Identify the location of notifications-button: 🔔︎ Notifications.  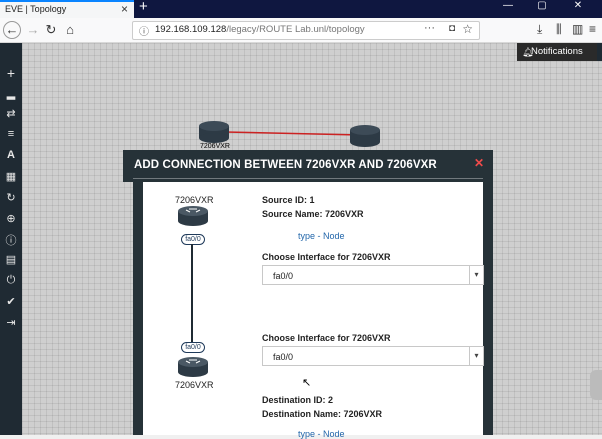
(557, 52).